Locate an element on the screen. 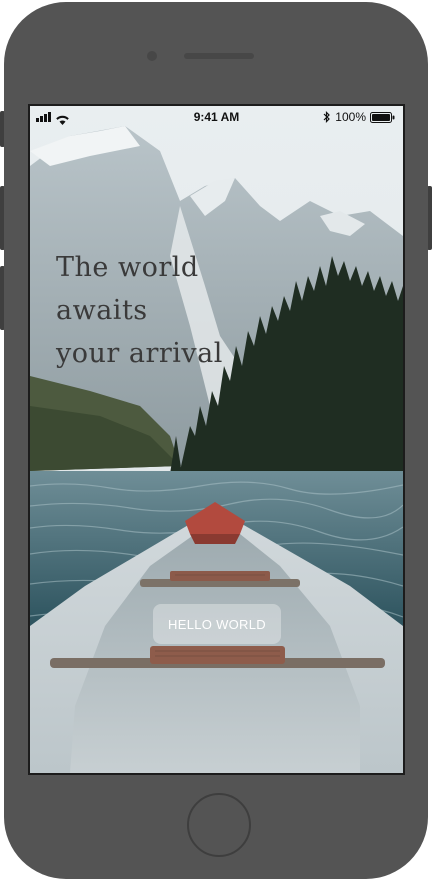 The height and width of the screenshot is (881, 432). battery-percentage: 100% is located at coordinates (350, 117).